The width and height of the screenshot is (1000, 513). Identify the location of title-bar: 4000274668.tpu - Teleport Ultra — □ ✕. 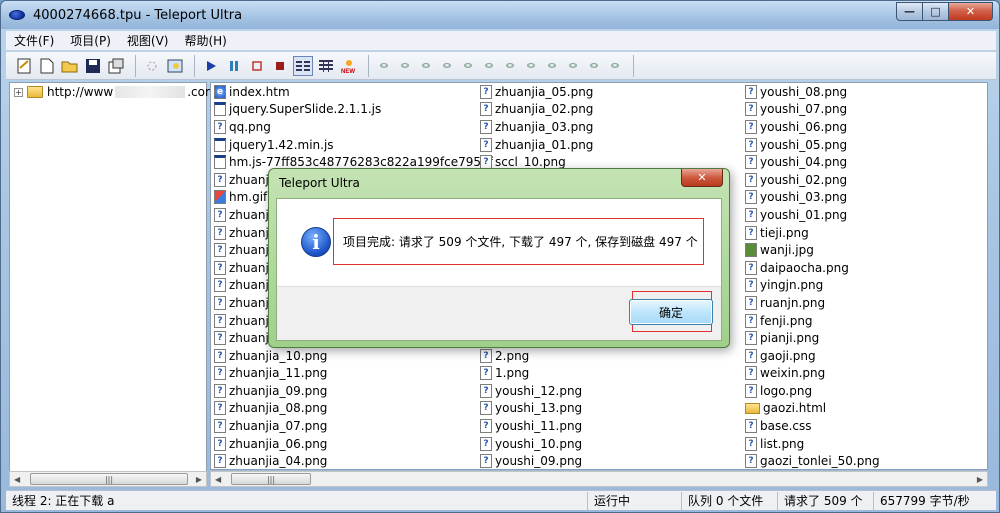
(500, 15).